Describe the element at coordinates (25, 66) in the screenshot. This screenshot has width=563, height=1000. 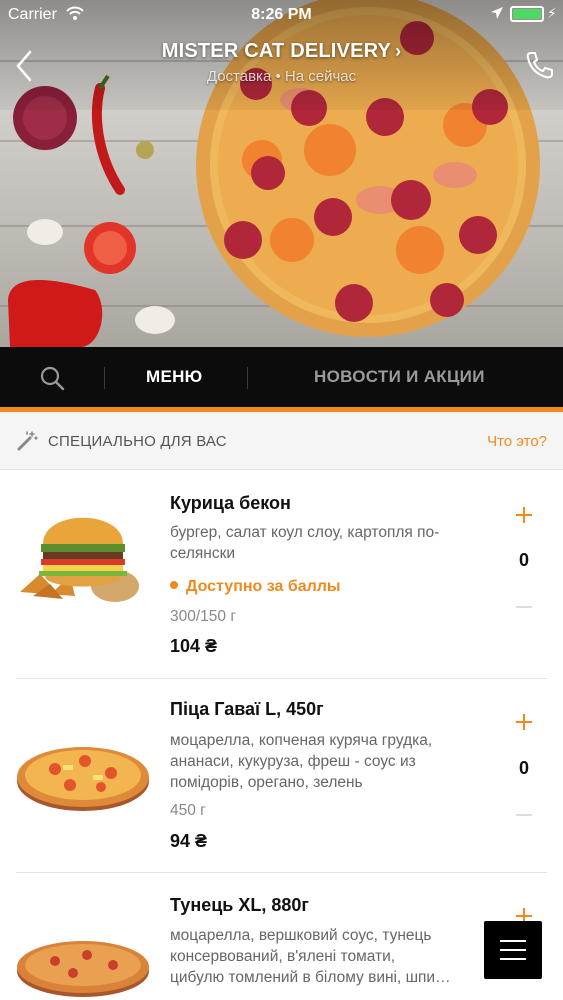
I see `back-icon` at that location.